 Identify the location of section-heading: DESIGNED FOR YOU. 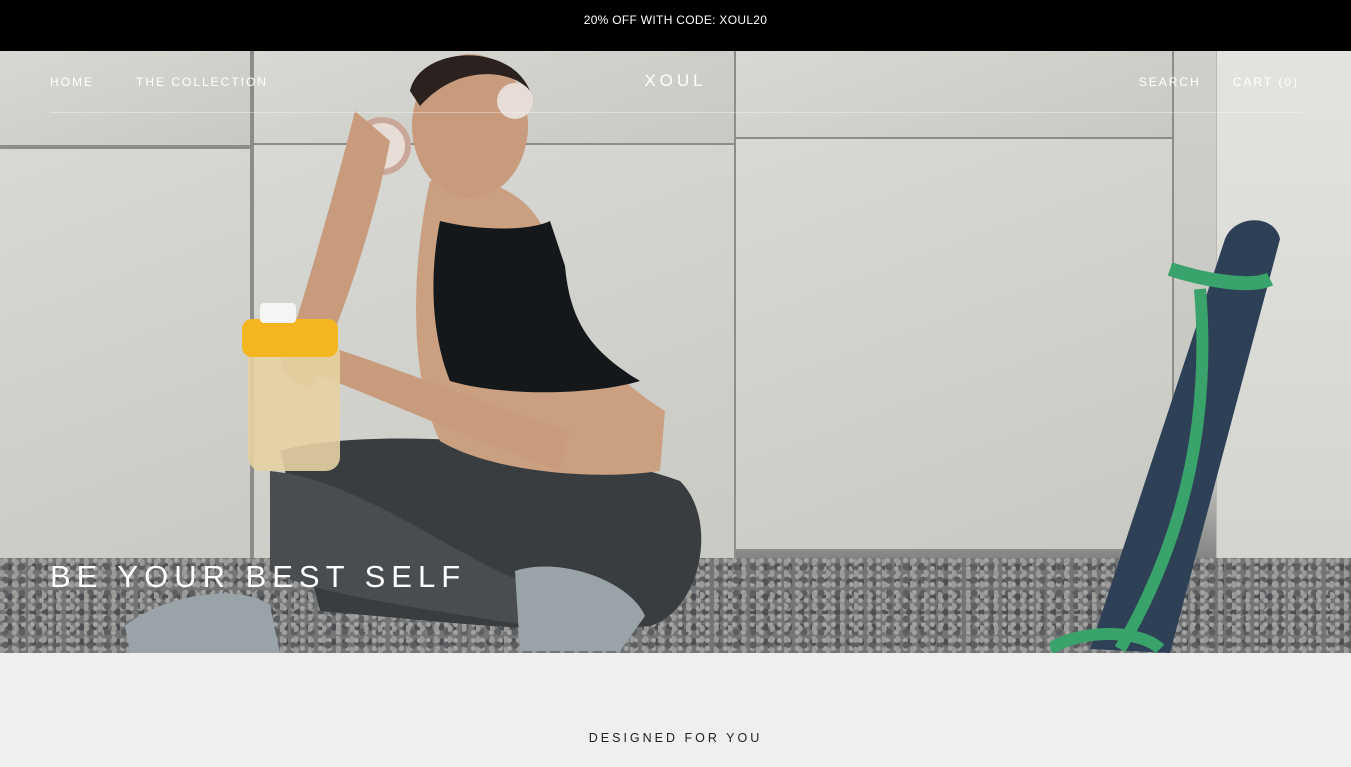
(675, 738).